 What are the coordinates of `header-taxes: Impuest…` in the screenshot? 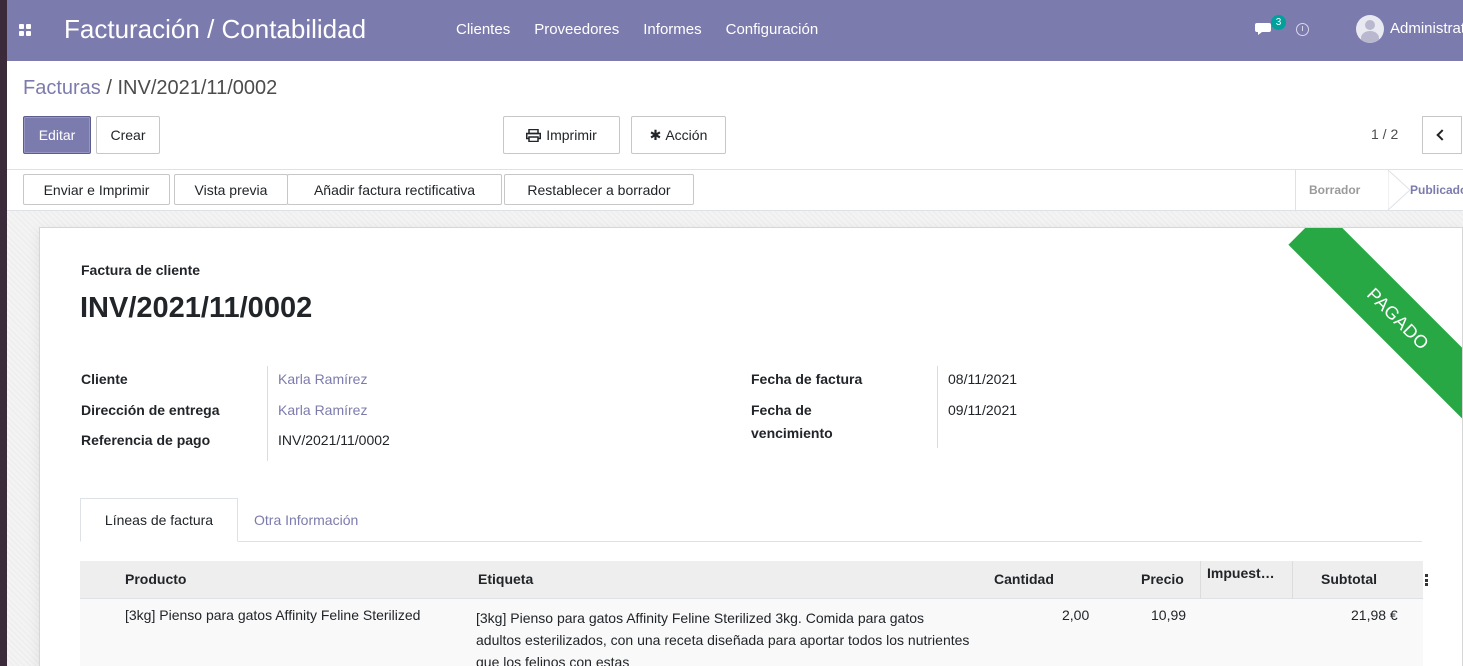 It's located at (1241, 573).